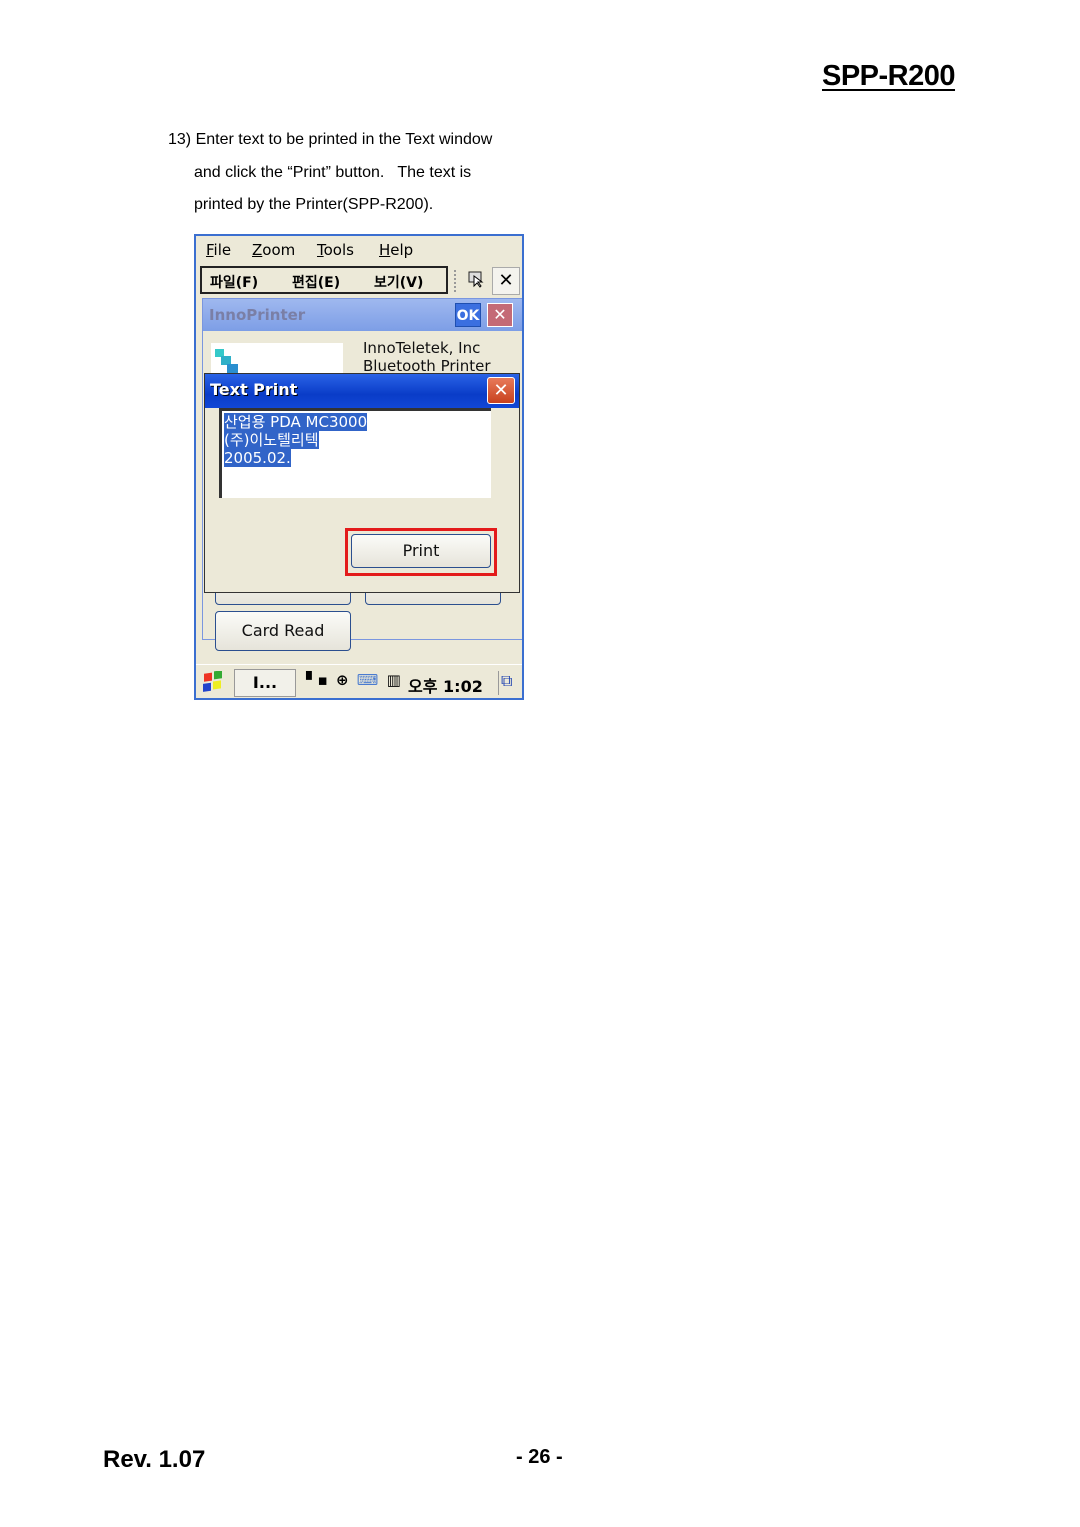 This screenshot has width=1080, height=1527. Describe the element at coordinates (500, 315) in the screenshot. I see `innoprinter-close-button: ✕` at that location.